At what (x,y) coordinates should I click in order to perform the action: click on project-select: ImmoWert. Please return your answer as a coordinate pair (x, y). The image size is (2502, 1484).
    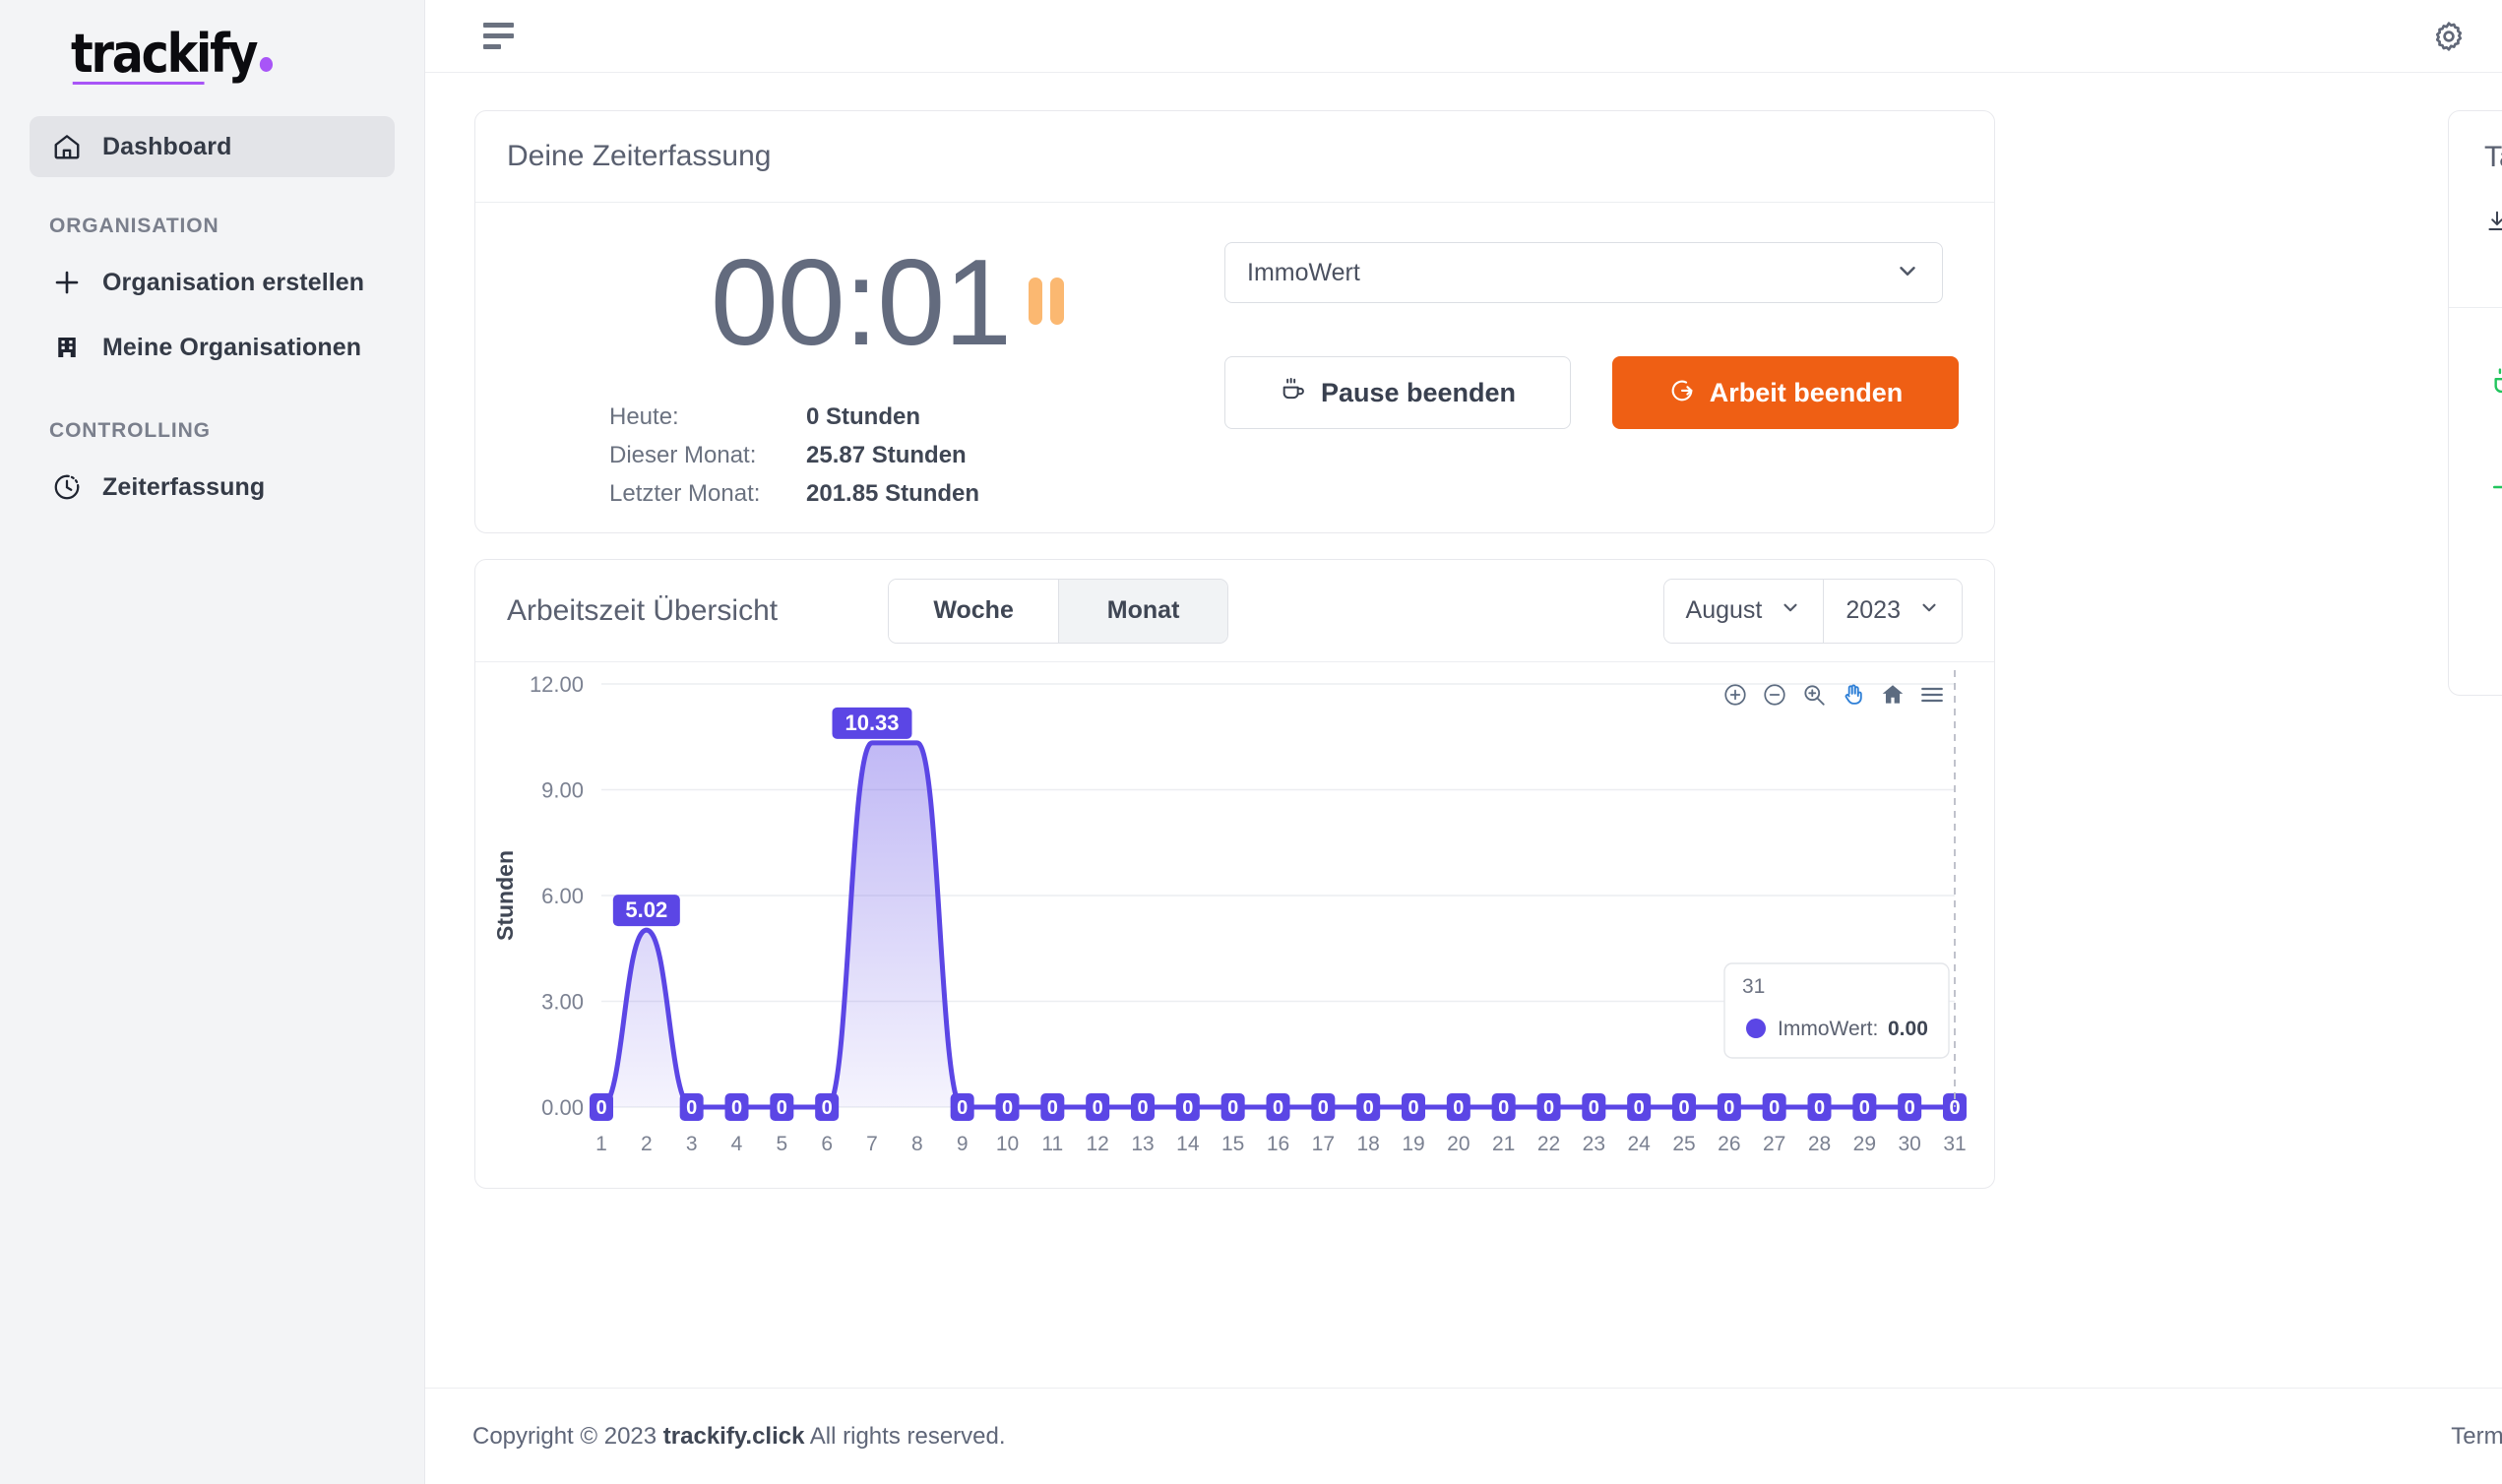
    Looking at the image, I should click on (1583, 272).